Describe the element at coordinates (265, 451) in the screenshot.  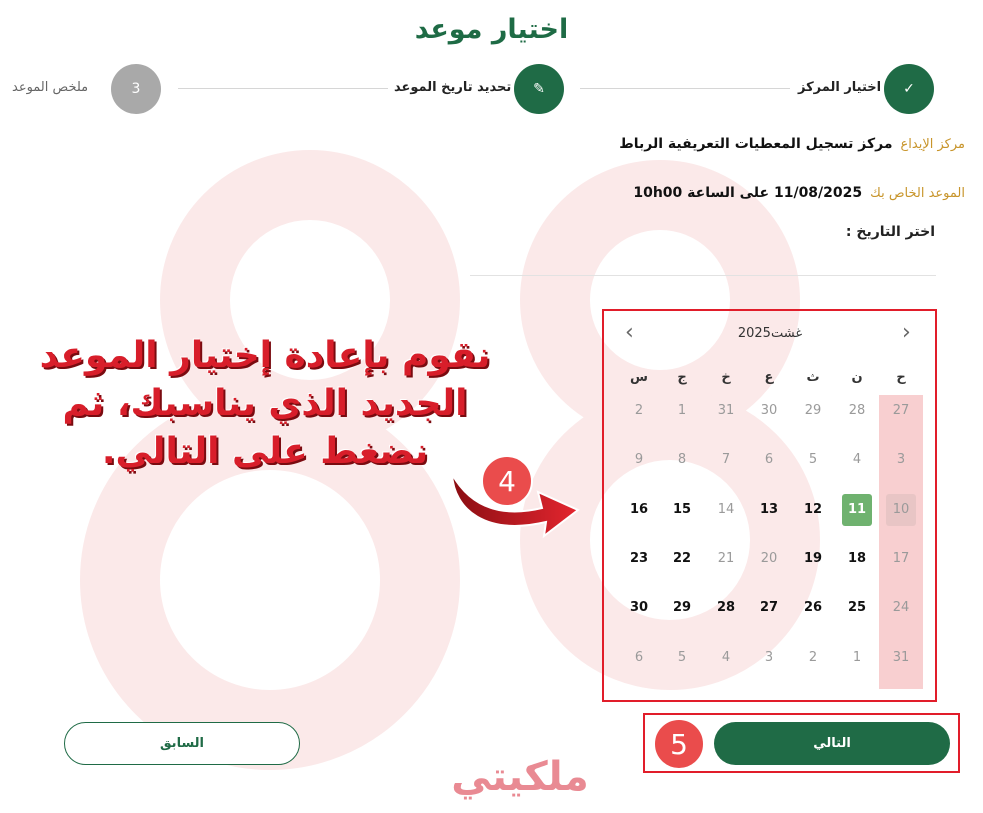
I see `annotation-line: نضغط على التالي.` at that location.